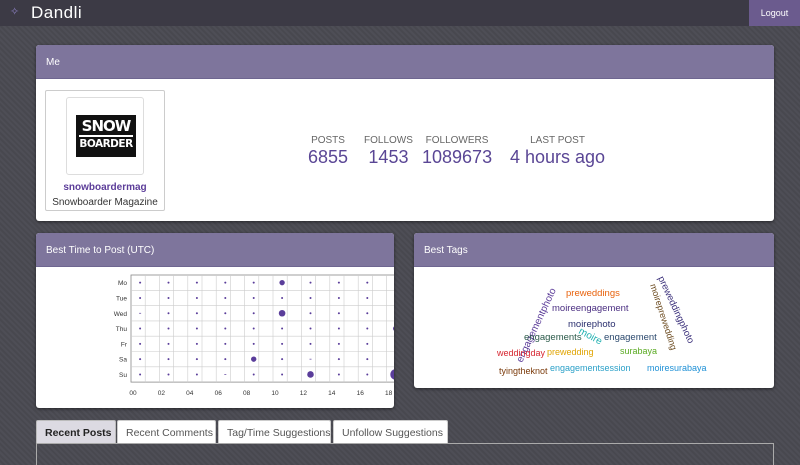  Describe the element at coordinates (390, 432) in the screenshot. I see `tab-unfollow-suggestions: Unfollow Suggestions` at that location.